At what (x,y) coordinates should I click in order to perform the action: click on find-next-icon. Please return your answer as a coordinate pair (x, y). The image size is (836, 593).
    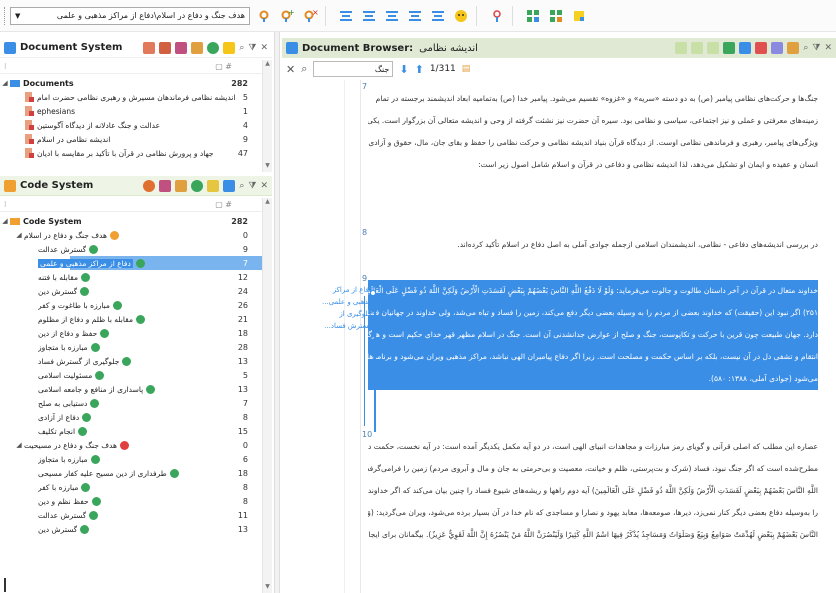
    Looking at the image, I should click on (697, 48).